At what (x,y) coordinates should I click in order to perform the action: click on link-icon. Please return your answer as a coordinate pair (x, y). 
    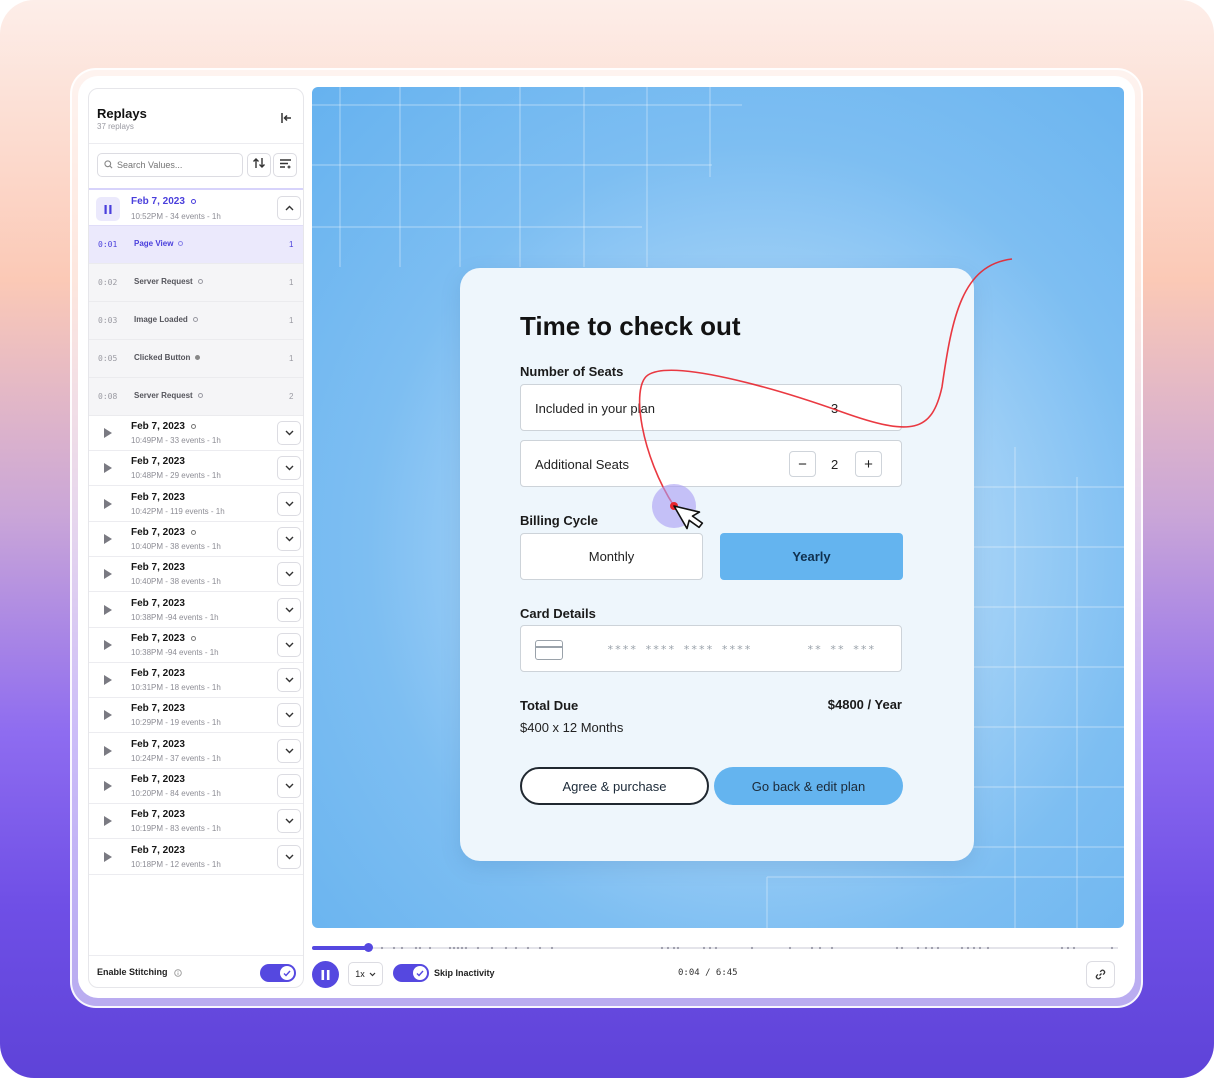
    Looking at the image, I should click on (1100, 974).